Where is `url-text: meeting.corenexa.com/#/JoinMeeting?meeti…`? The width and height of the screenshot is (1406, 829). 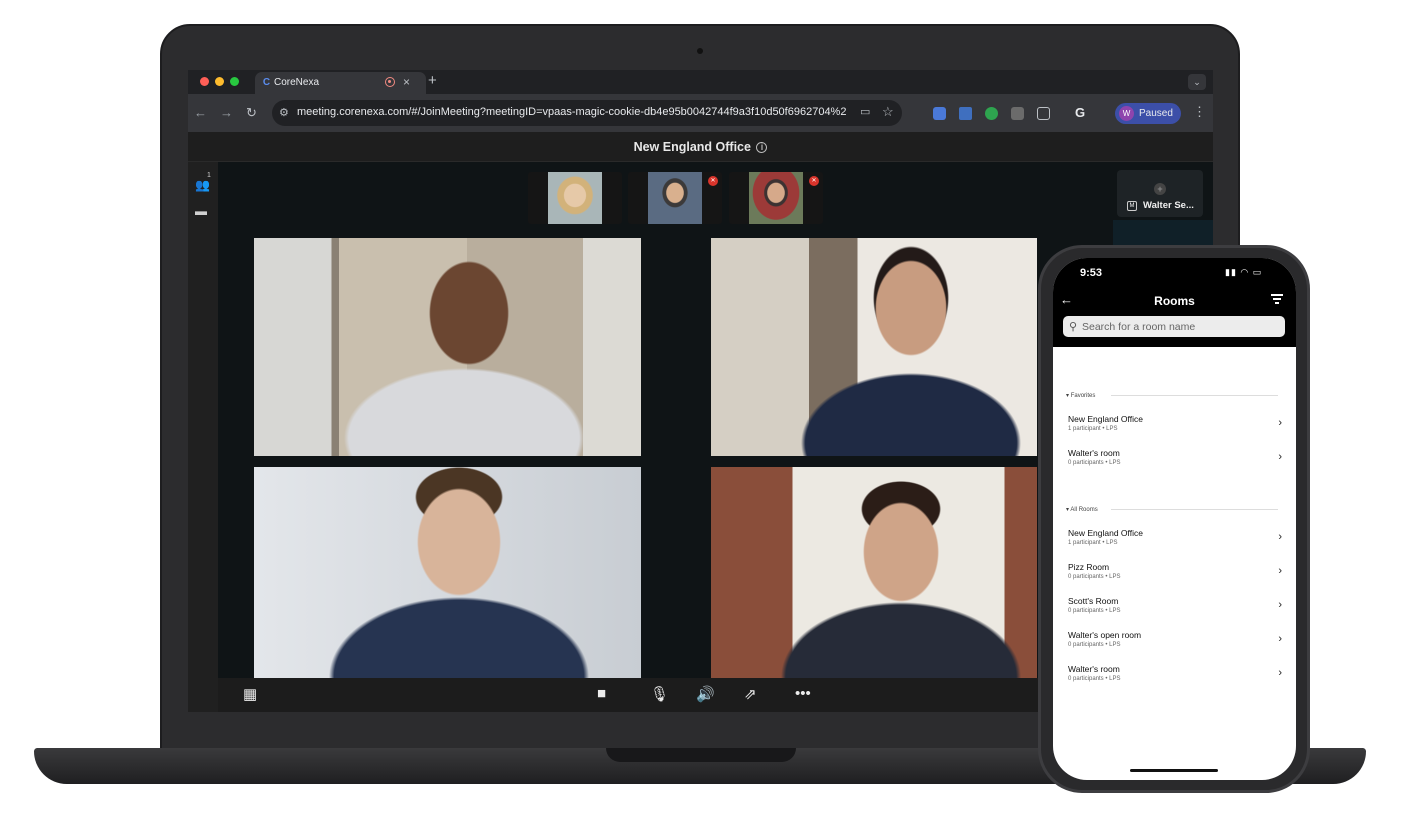
url-text: meeting.corenexa.com/#/JoinMeeting?meeti… is located at coordinates (572, 112).